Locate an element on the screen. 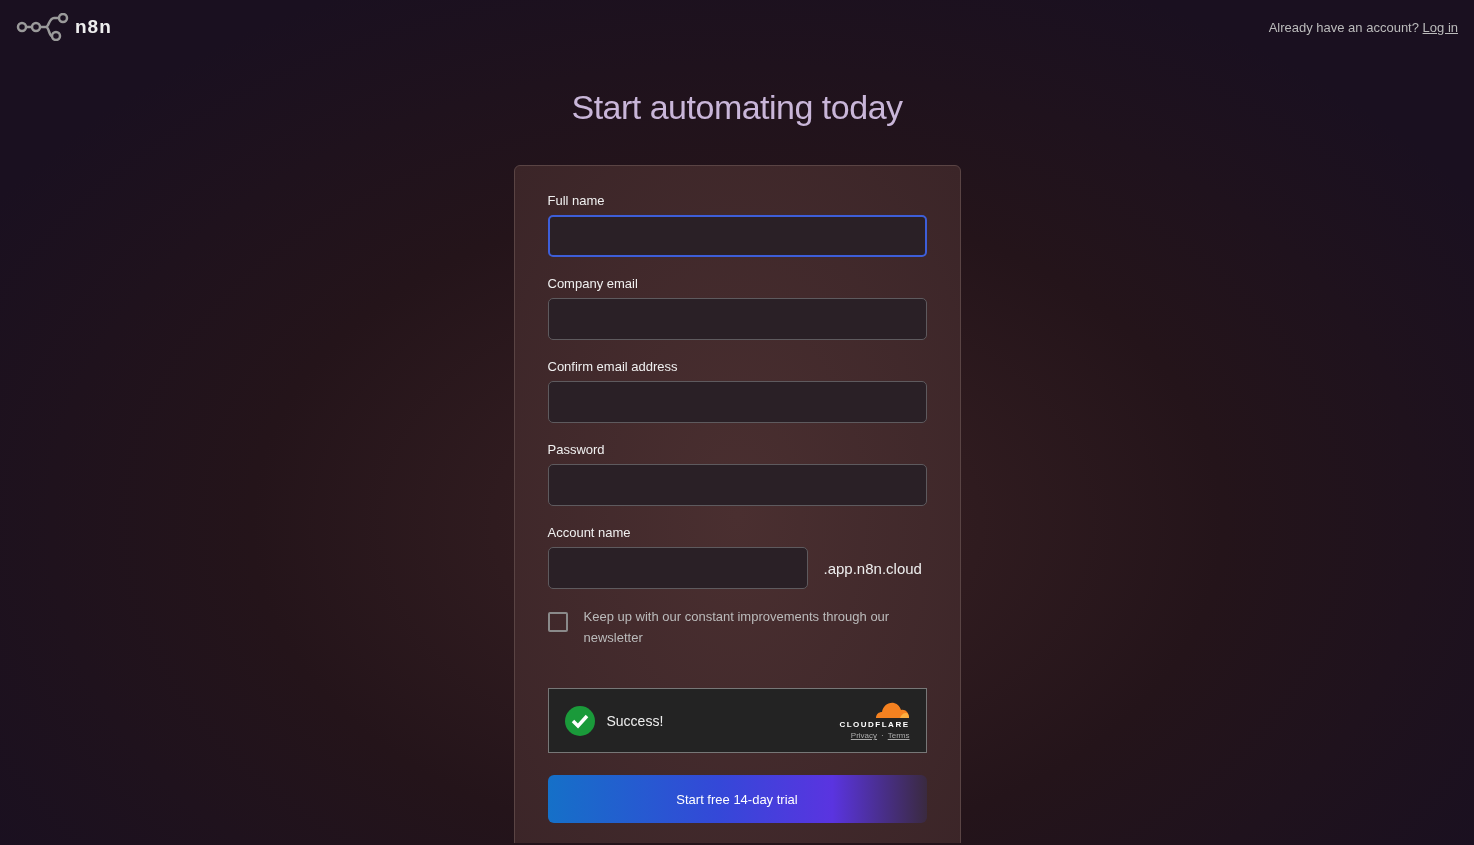  field-label: Password is located at coordinates (576, 449).